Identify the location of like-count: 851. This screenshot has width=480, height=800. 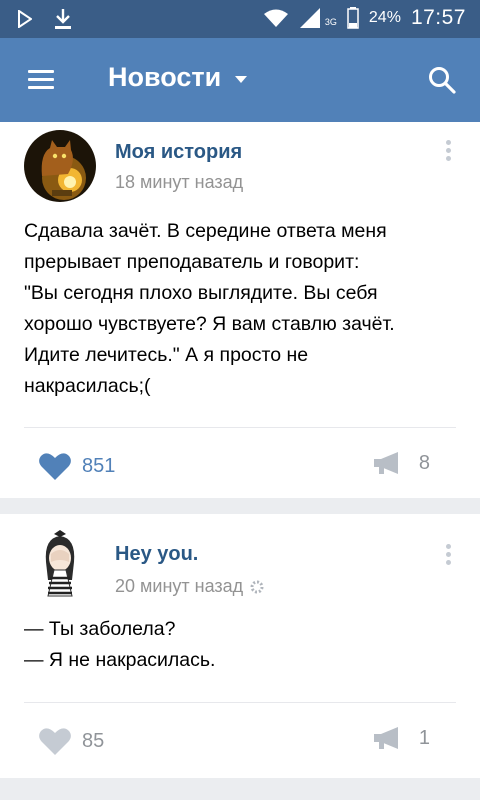
(99, 465).